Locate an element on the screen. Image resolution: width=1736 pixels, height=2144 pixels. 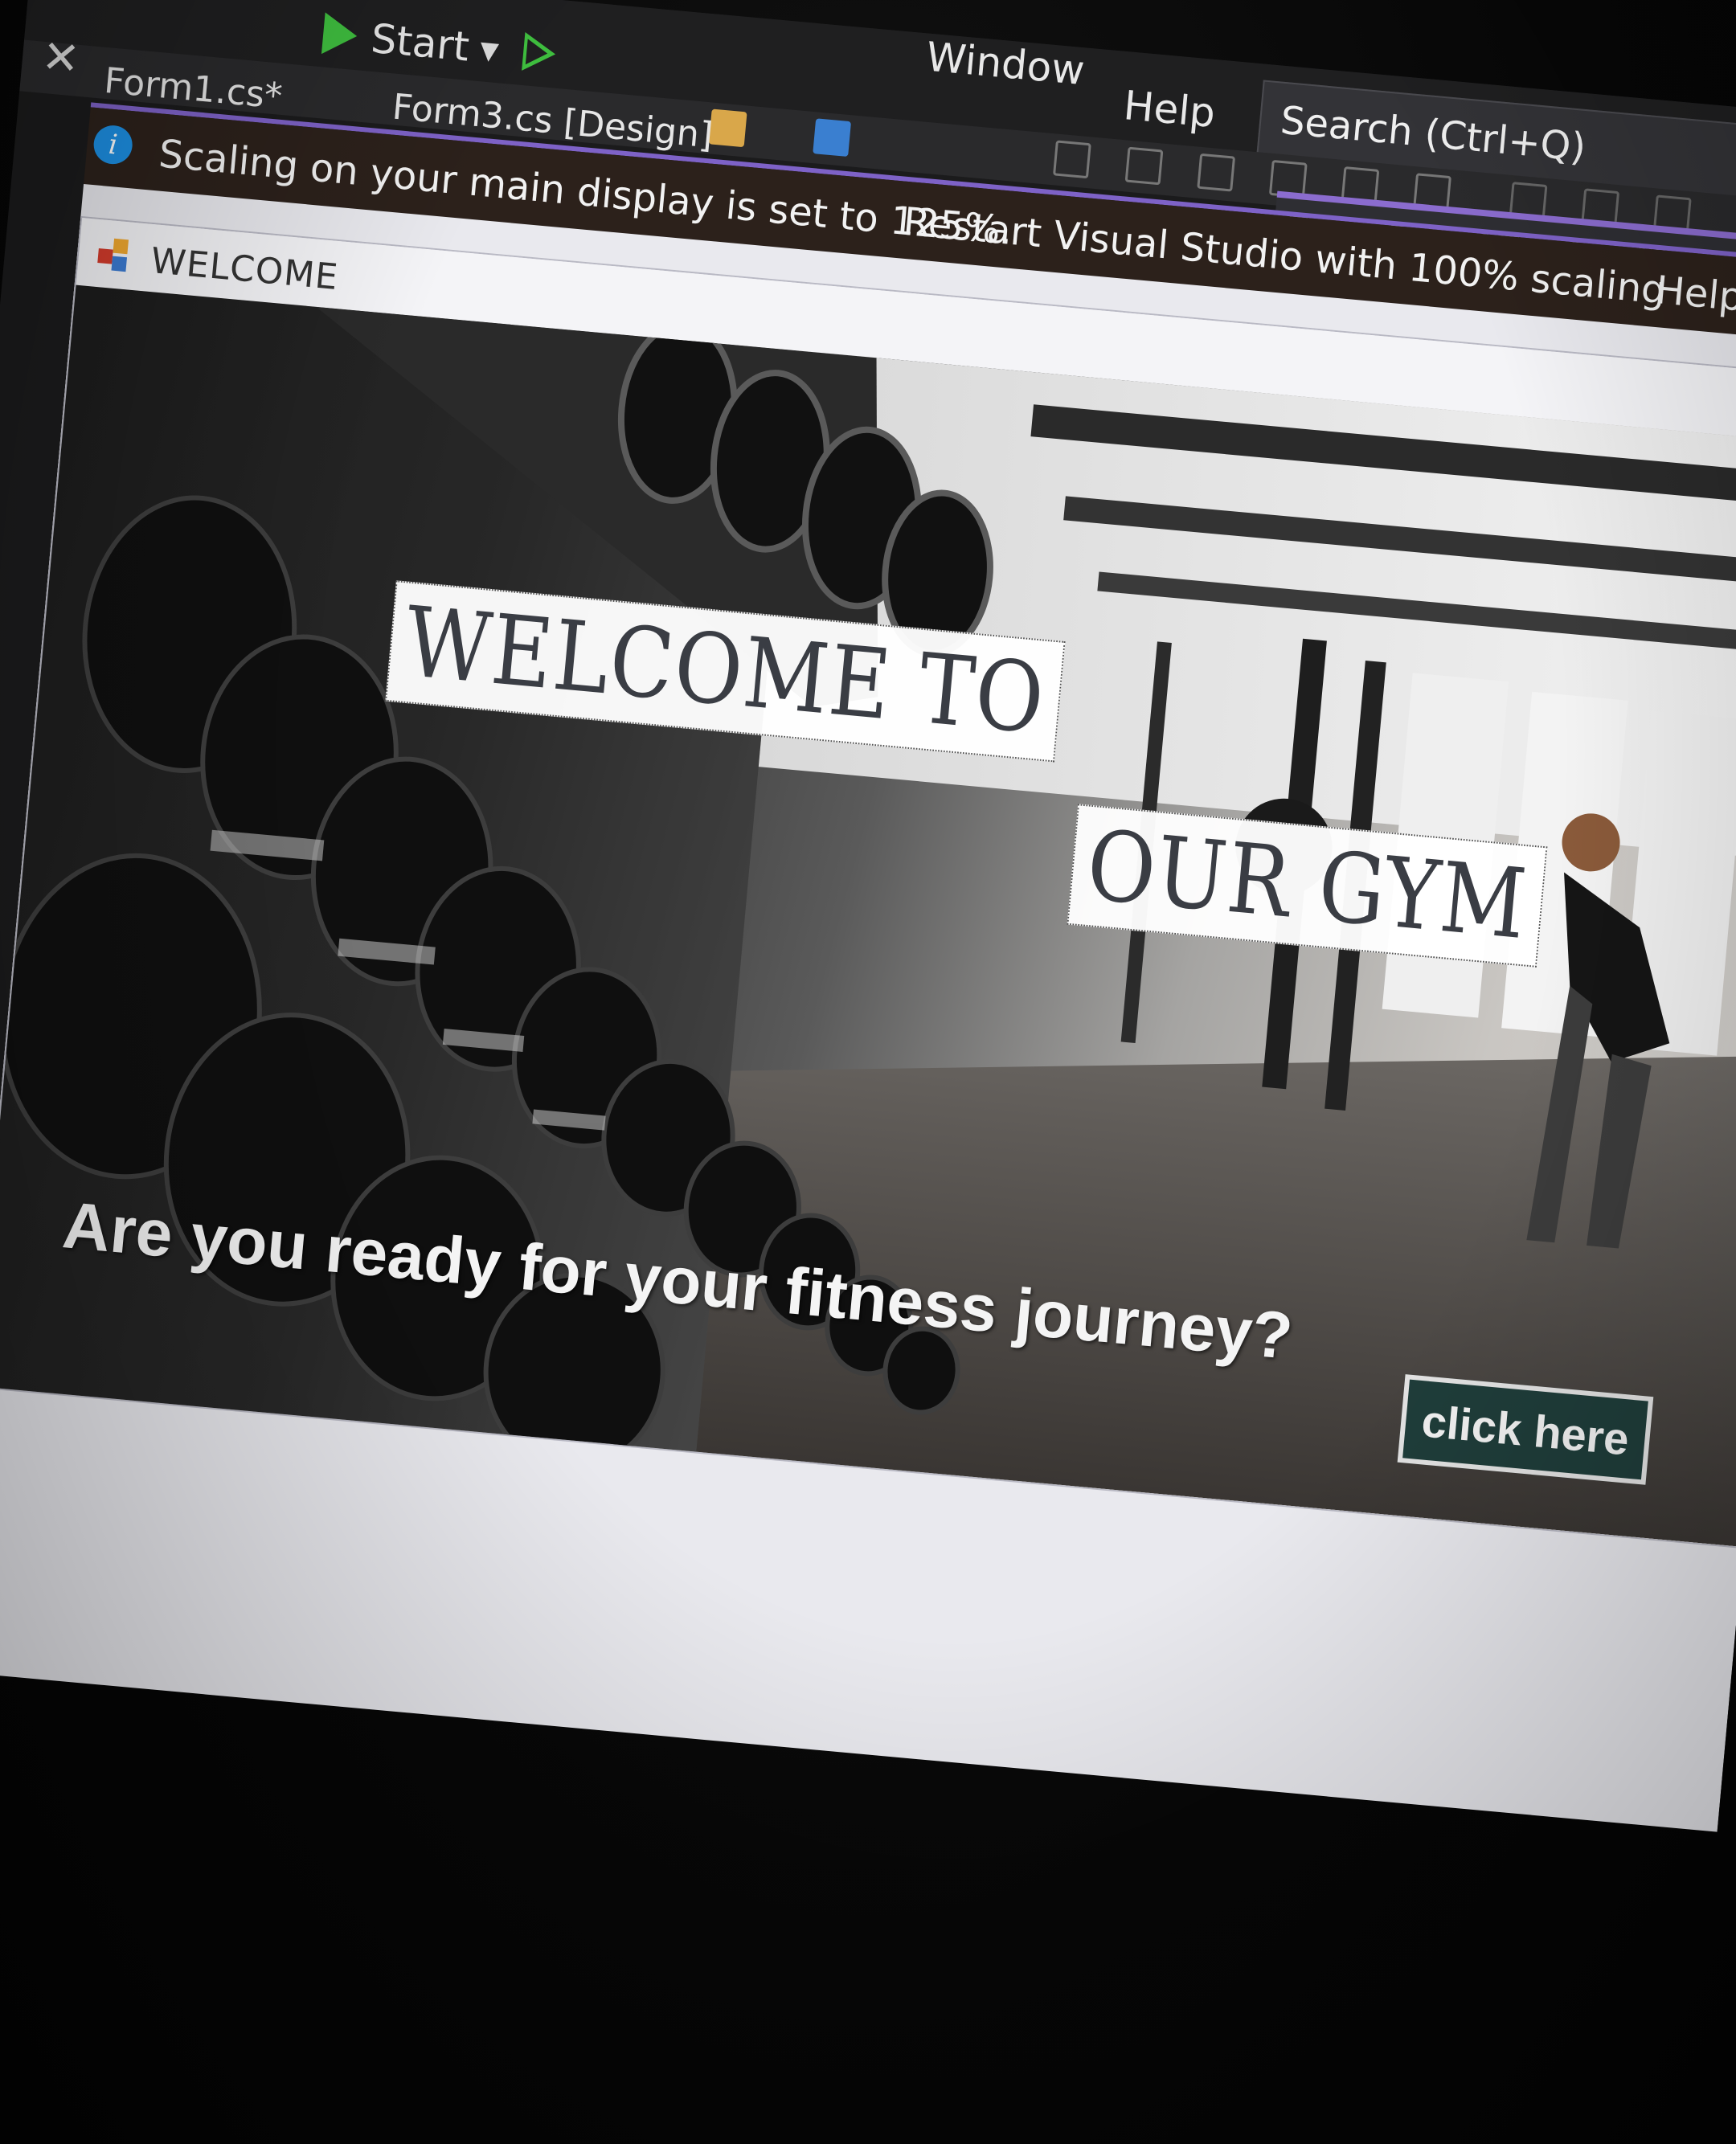
menu-window: Window is located at coordinates (1005, 64).